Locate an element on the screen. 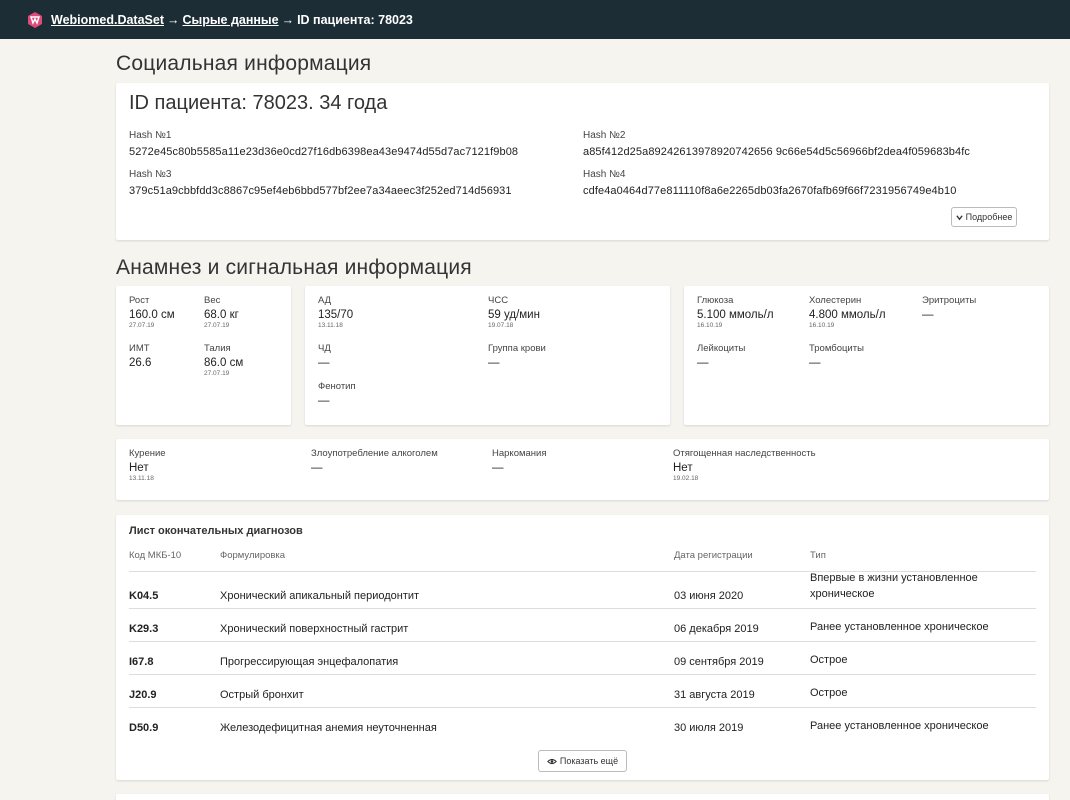 Image resolution: width=1070 pixels, height=800 pixels. breadcrumb-arrow: → is located at coordinates (173, 19).